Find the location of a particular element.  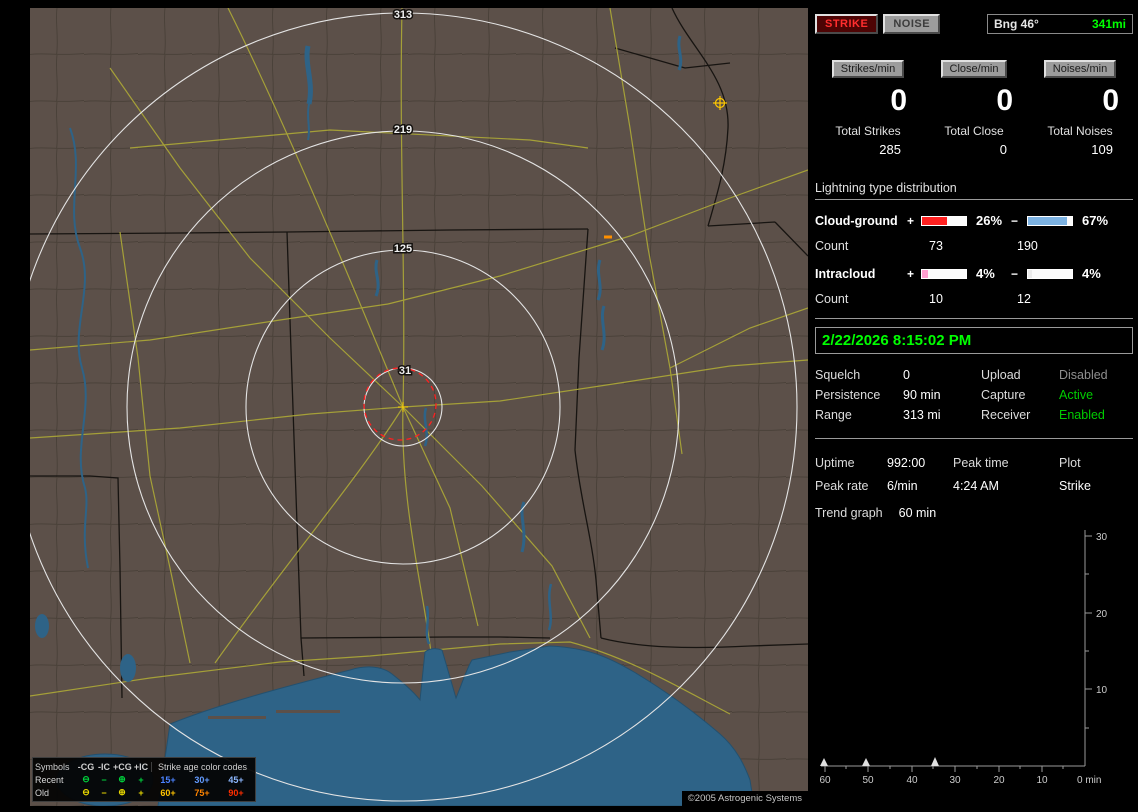

settings-row: Squelch 0 Upload Disabled is located at coordinates (974, 375).